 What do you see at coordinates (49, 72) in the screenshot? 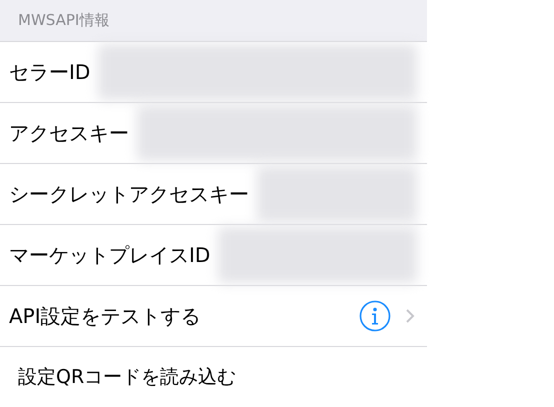
I see `field-label: セラーID` at bounding box center [49, 72].